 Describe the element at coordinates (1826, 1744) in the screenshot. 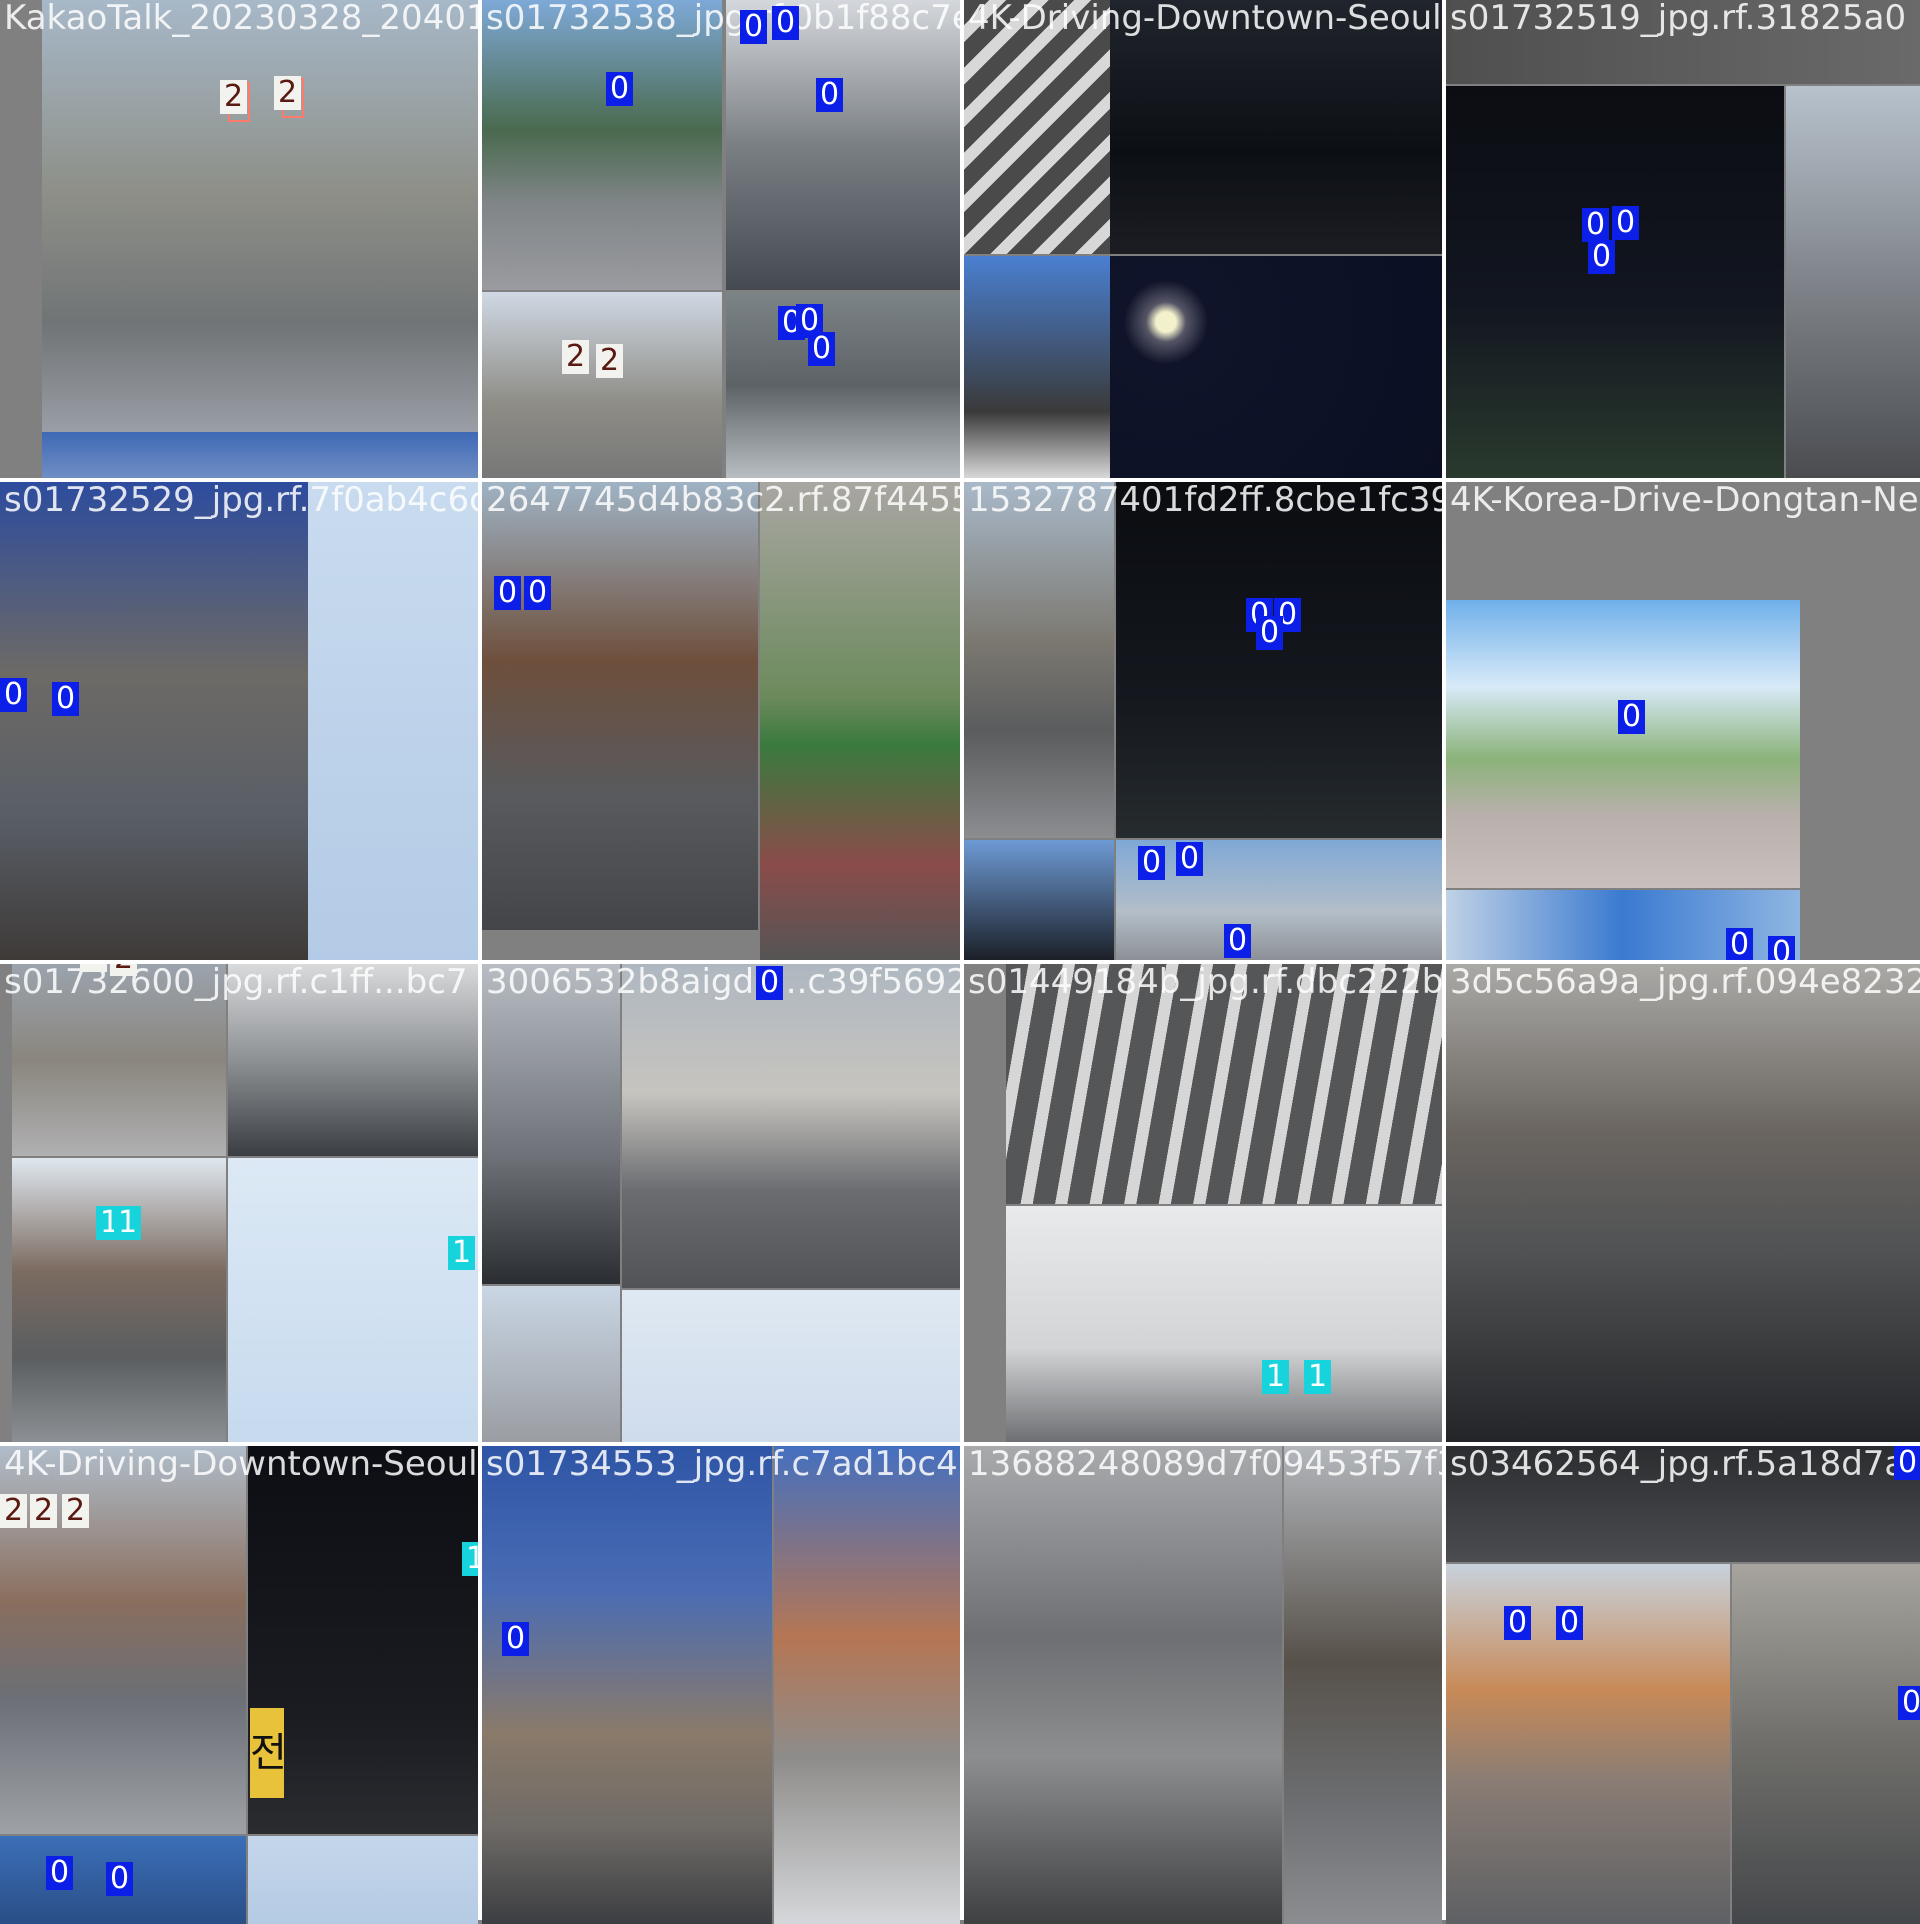

I see `image-hazy-street` at that location.